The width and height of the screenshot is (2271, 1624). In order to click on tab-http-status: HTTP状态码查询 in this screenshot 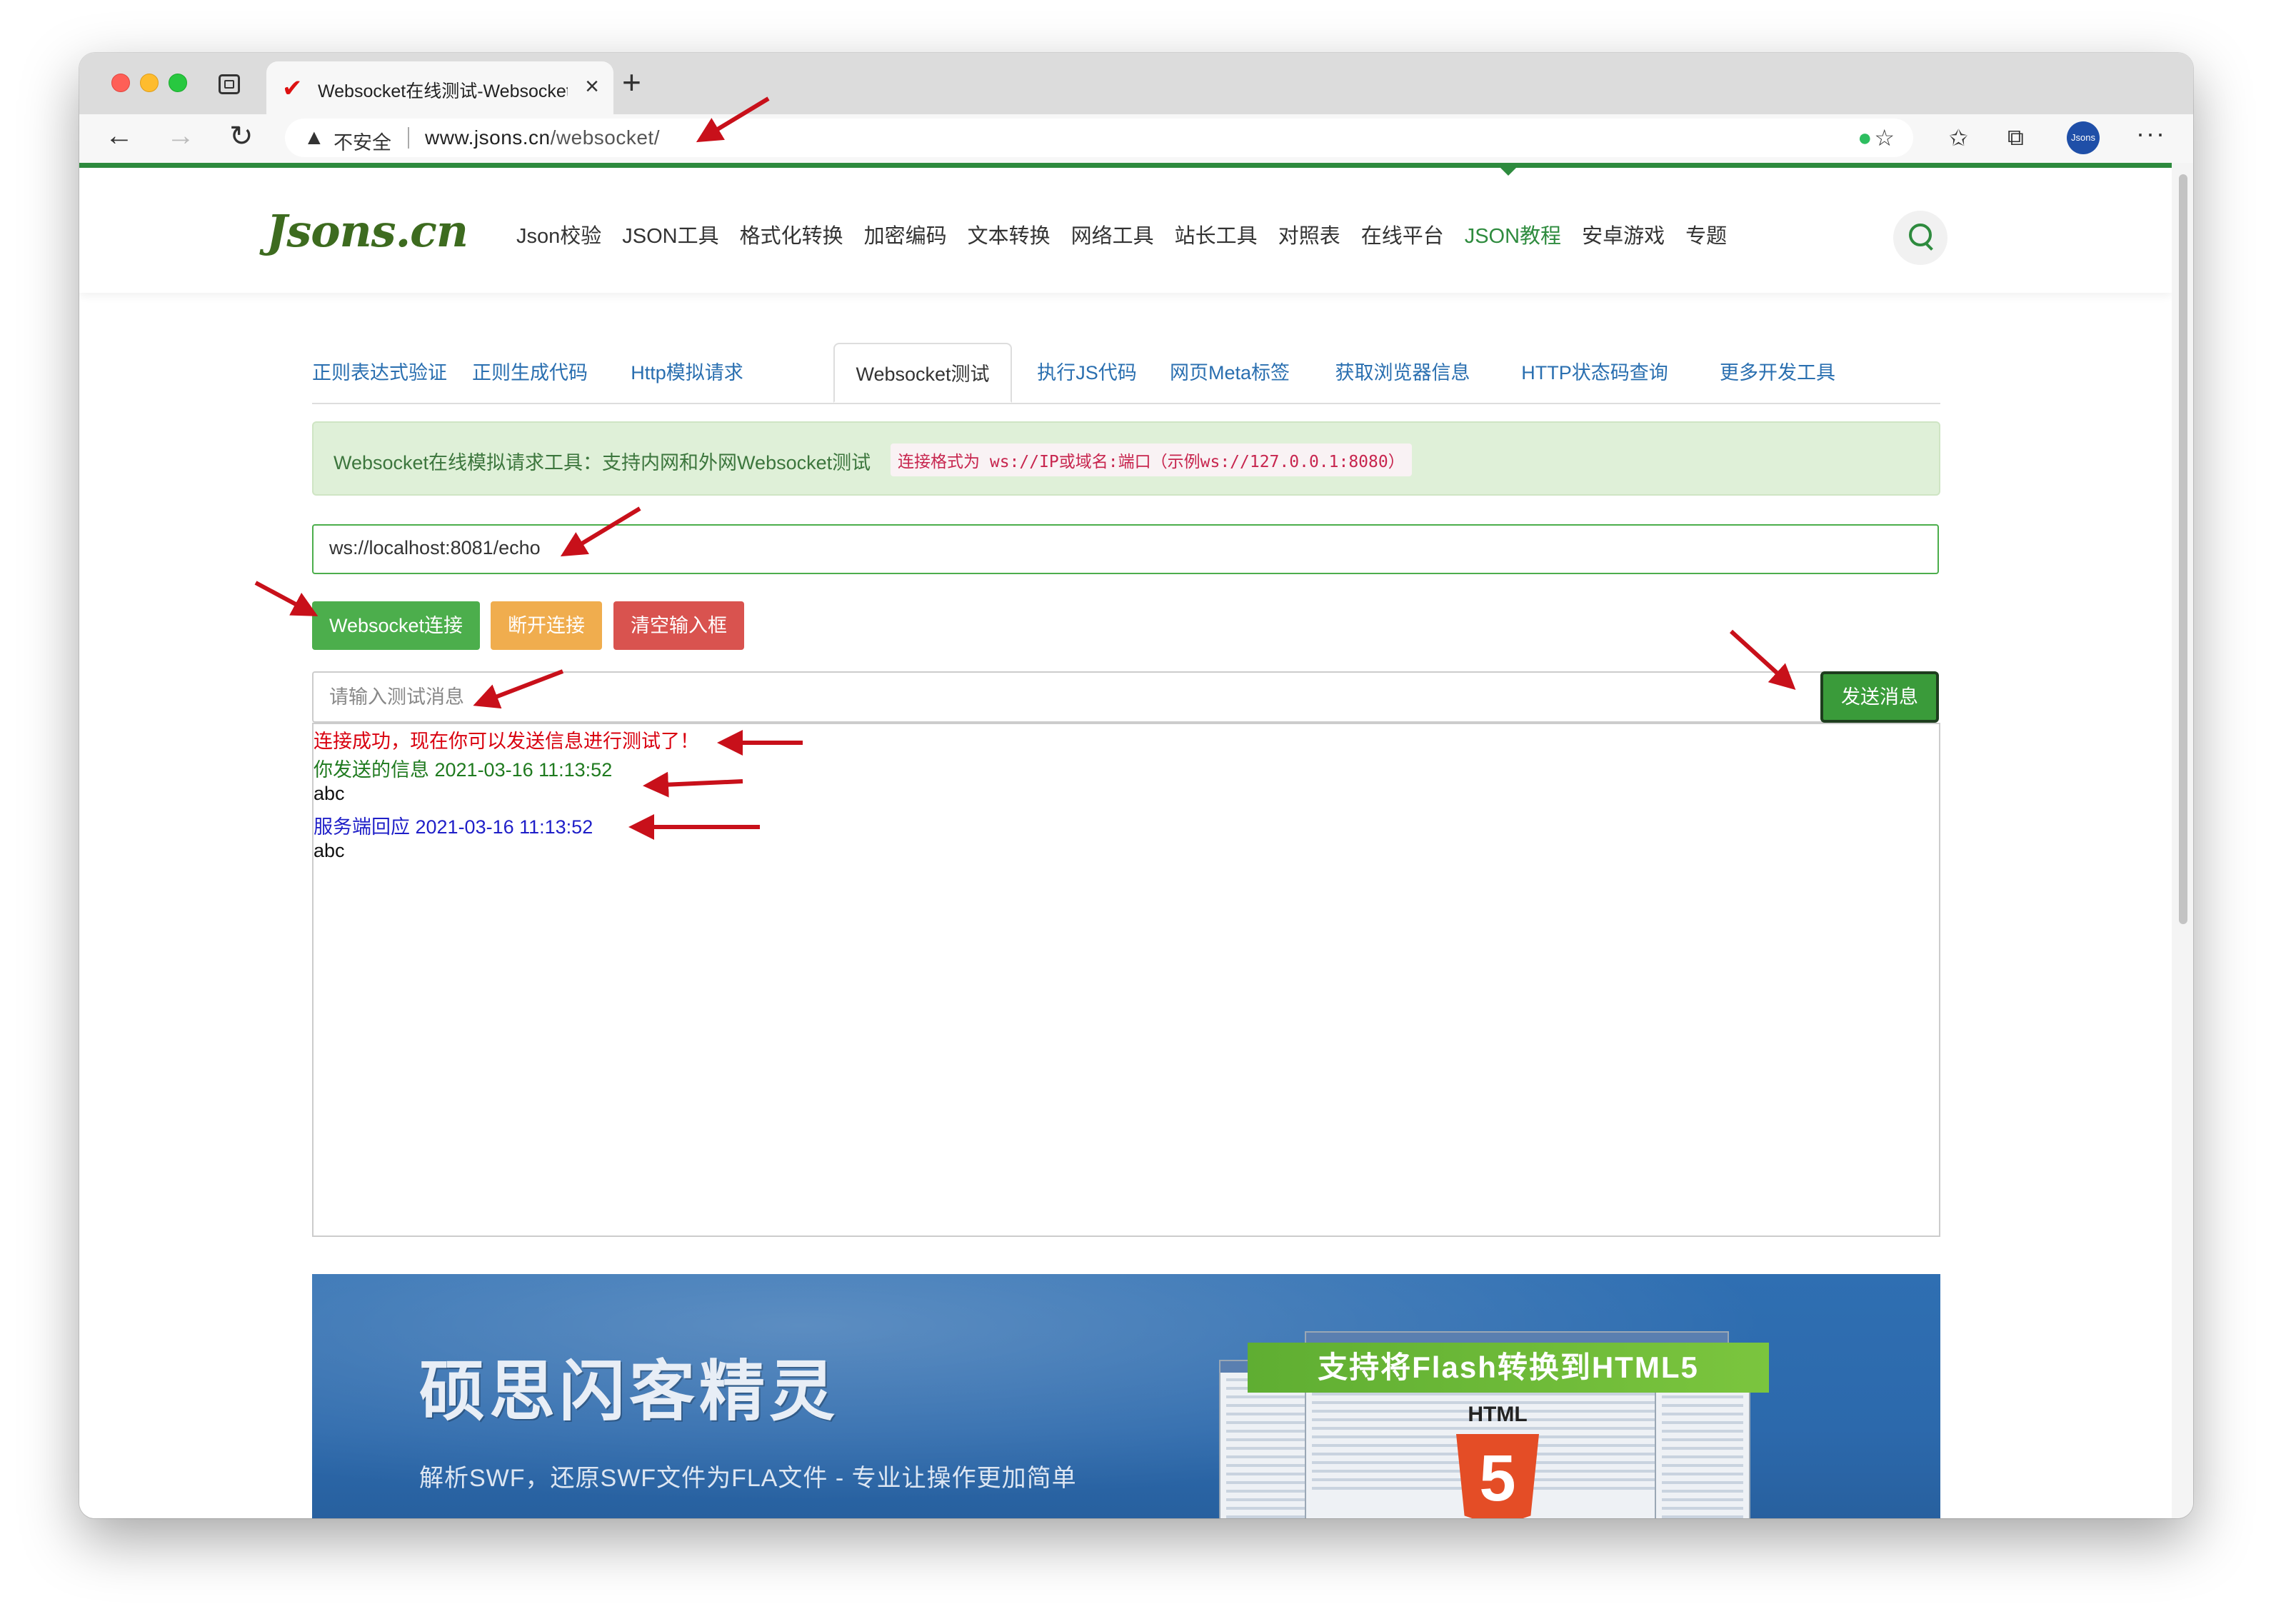, I will do `click(1594, 373)`.